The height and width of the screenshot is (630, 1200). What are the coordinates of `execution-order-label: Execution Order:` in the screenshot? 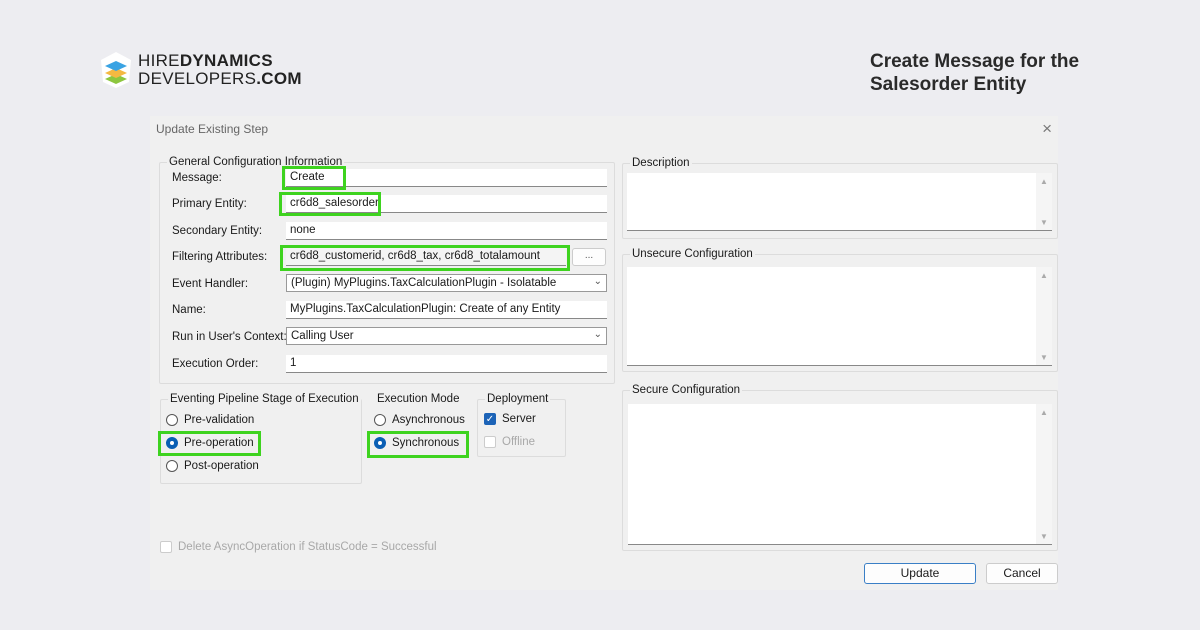 It's located at (215, 364).